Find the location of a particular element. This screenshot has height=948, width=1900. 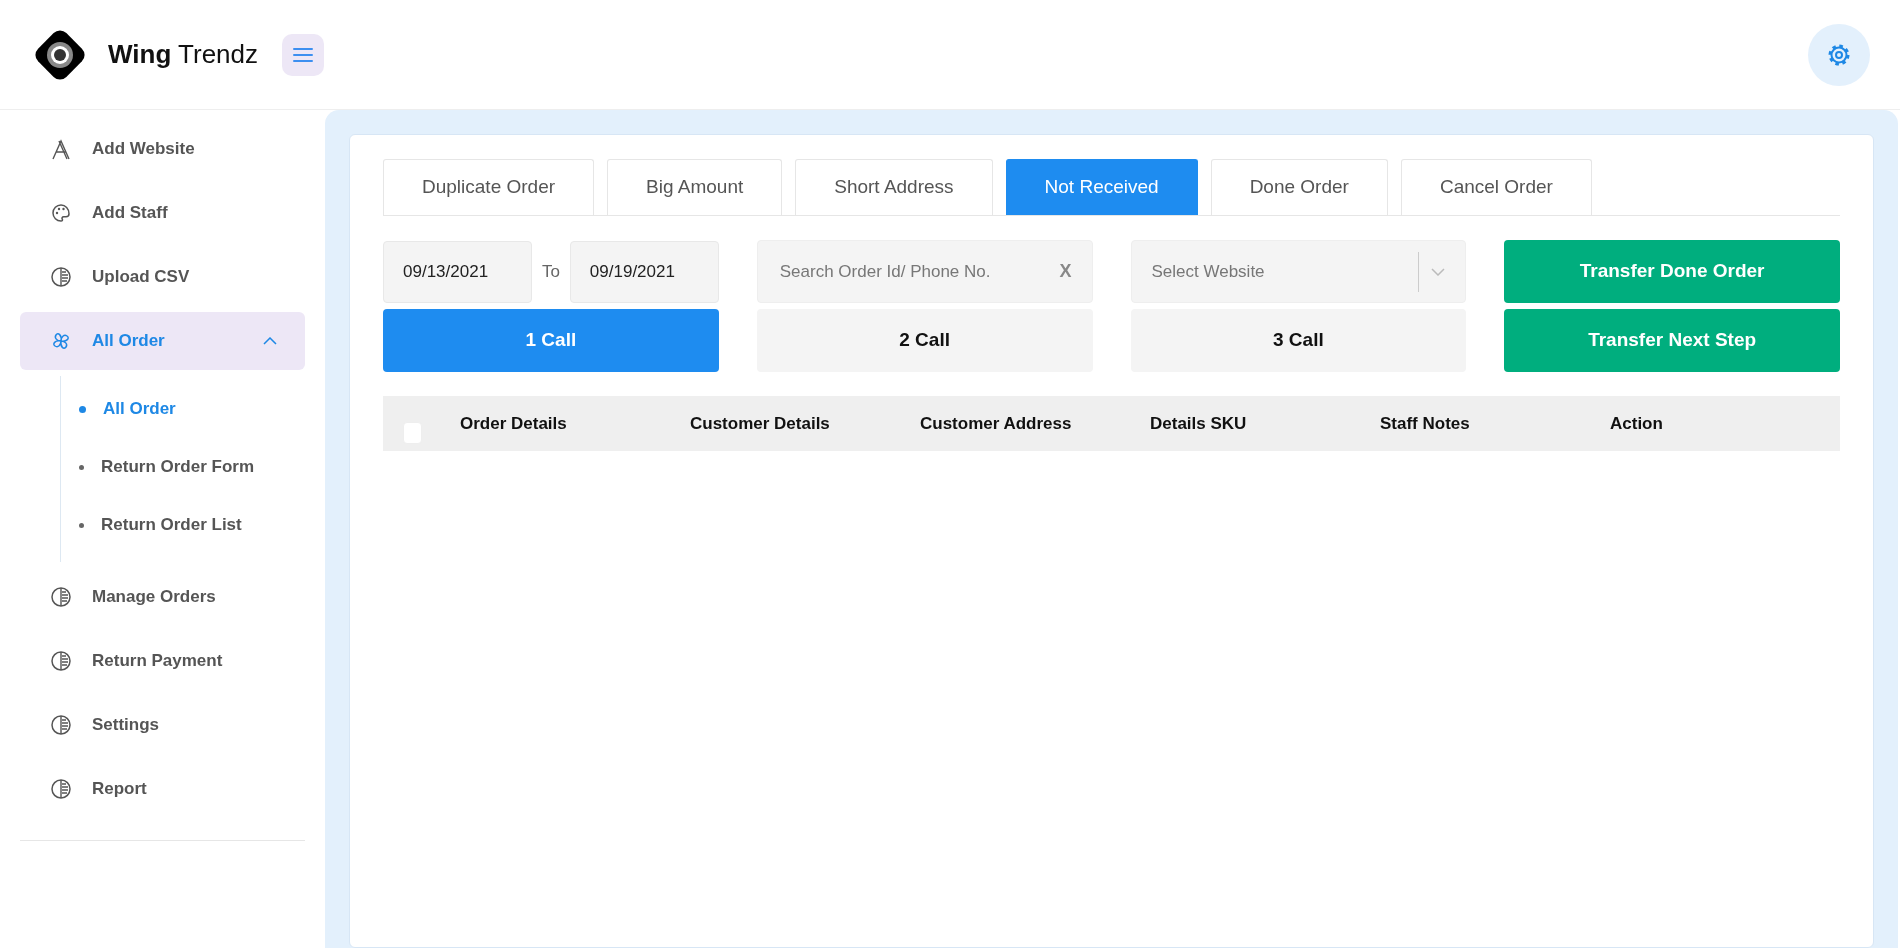

submenu-item: Return Order List is located at coordinates (183, 525).